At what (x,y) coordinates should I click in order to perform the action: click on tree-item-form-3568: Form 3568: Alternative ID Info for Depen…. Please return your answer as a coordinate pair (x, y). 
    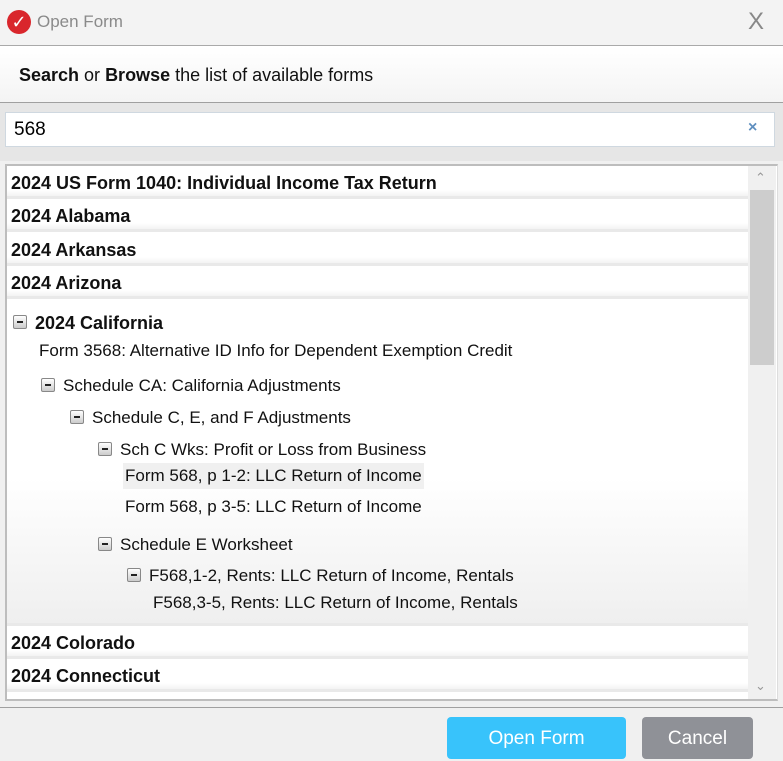
    Looking at the image, I should click on (275, 351).